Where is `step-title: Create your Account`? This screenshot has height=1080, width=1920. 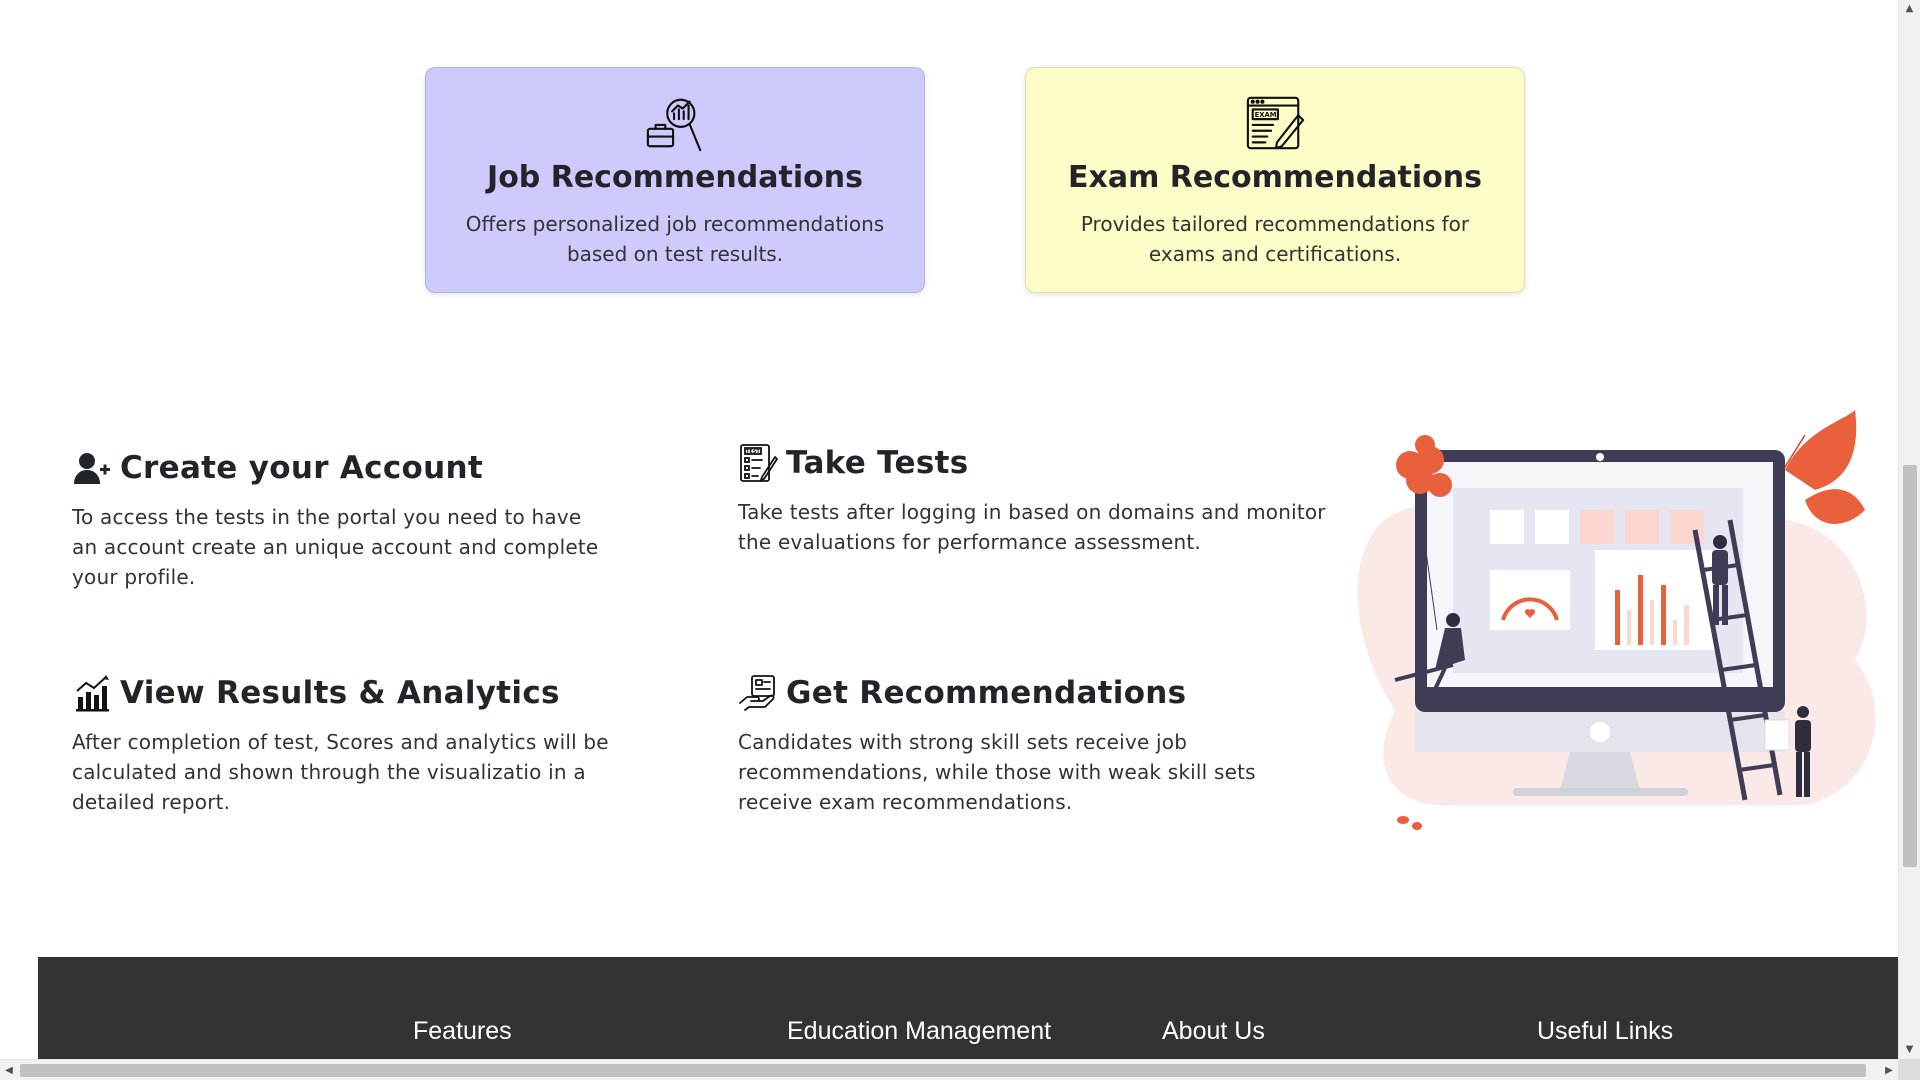
step-title: Create your Account is located at coordinates (301, 468).